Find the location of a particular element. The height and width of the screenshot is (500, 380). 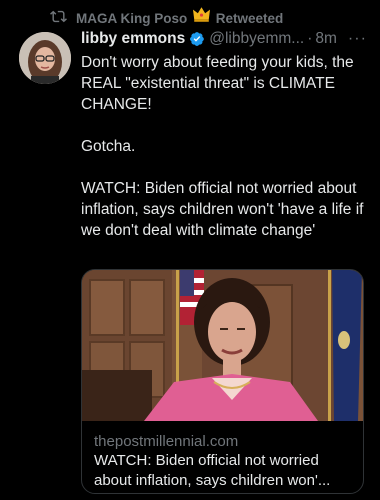

card-domain: thepostmillennial.com is located at coordinates (166, 441).